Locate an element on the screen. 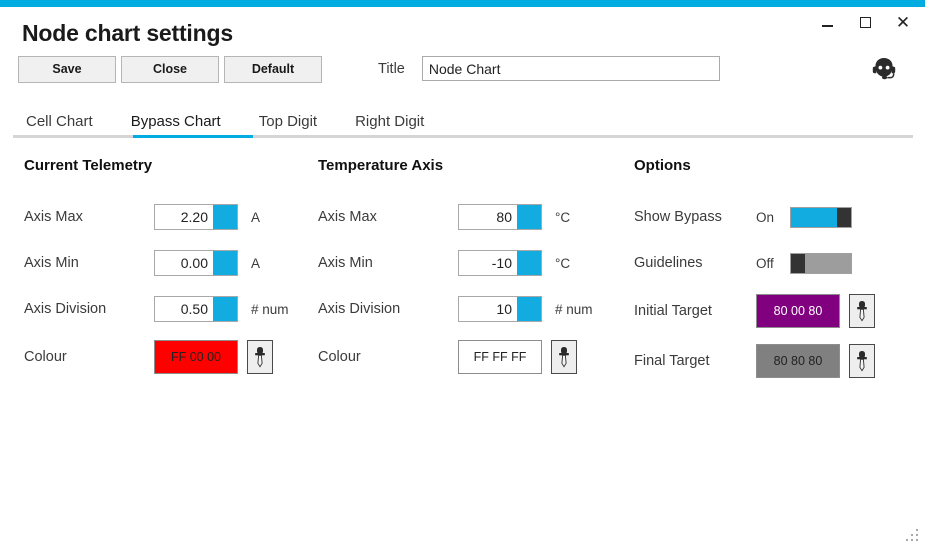 This screenshot has width=925, height=548. toolbar: Save Close Default is located at coordinates (172, 69).